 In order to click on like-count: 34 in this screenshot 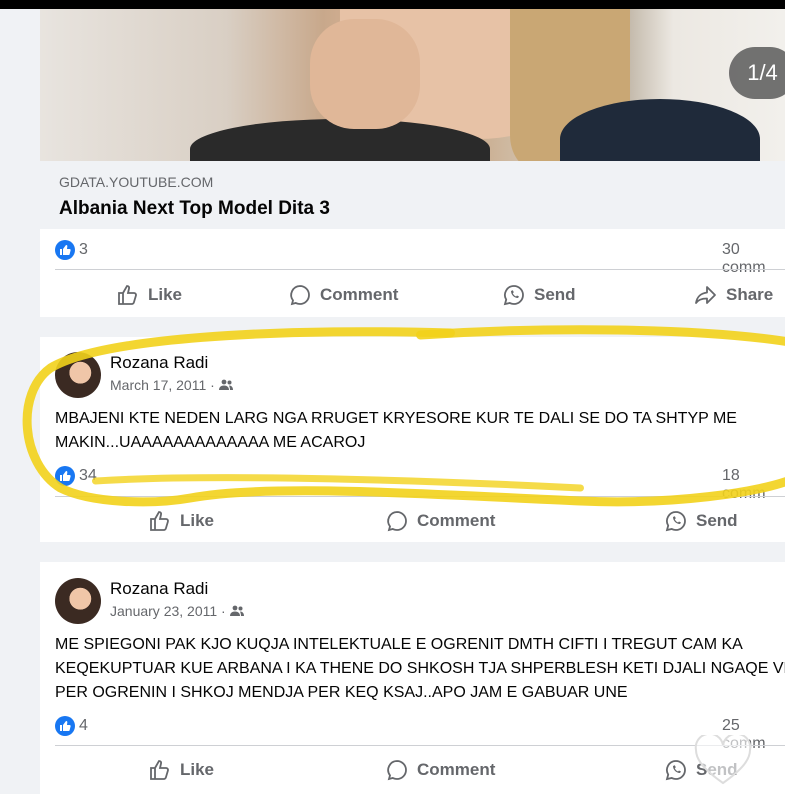, I will do `click(88, 475)`.